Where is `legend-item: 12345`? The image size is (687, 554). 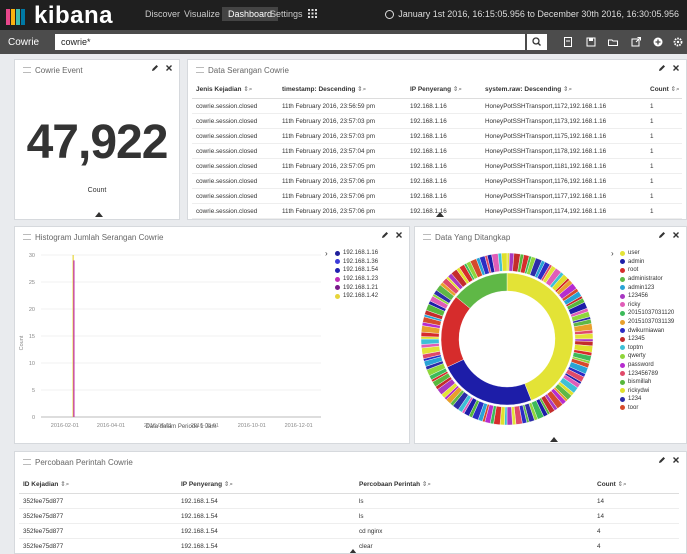
legend-item: 12345 is located at coordinates (647, 339).